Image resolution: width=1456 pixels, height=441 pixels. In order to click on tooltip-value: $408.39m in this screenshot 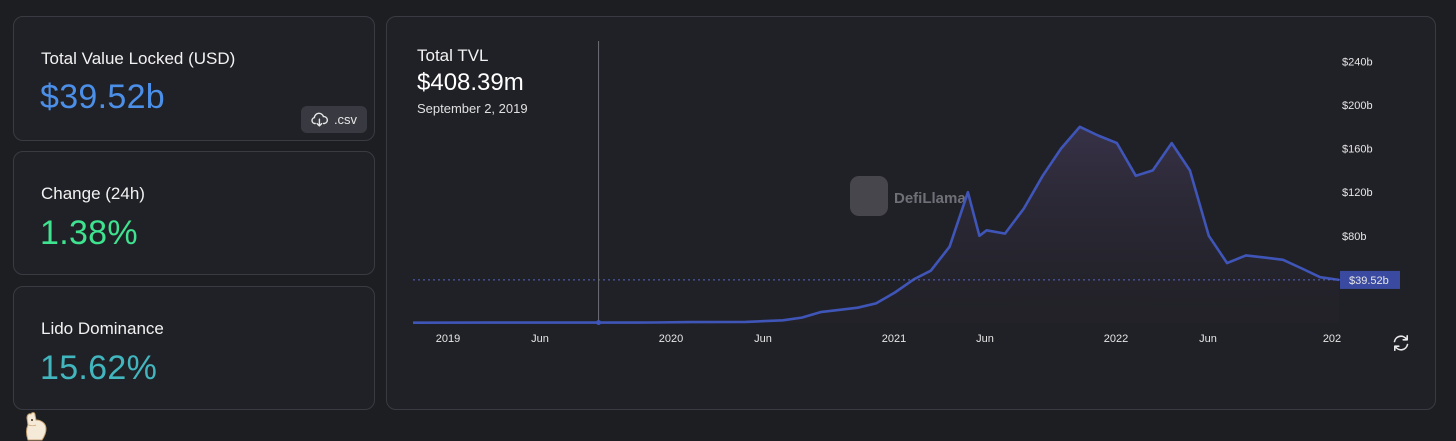, I will do `click(470, 82)`.